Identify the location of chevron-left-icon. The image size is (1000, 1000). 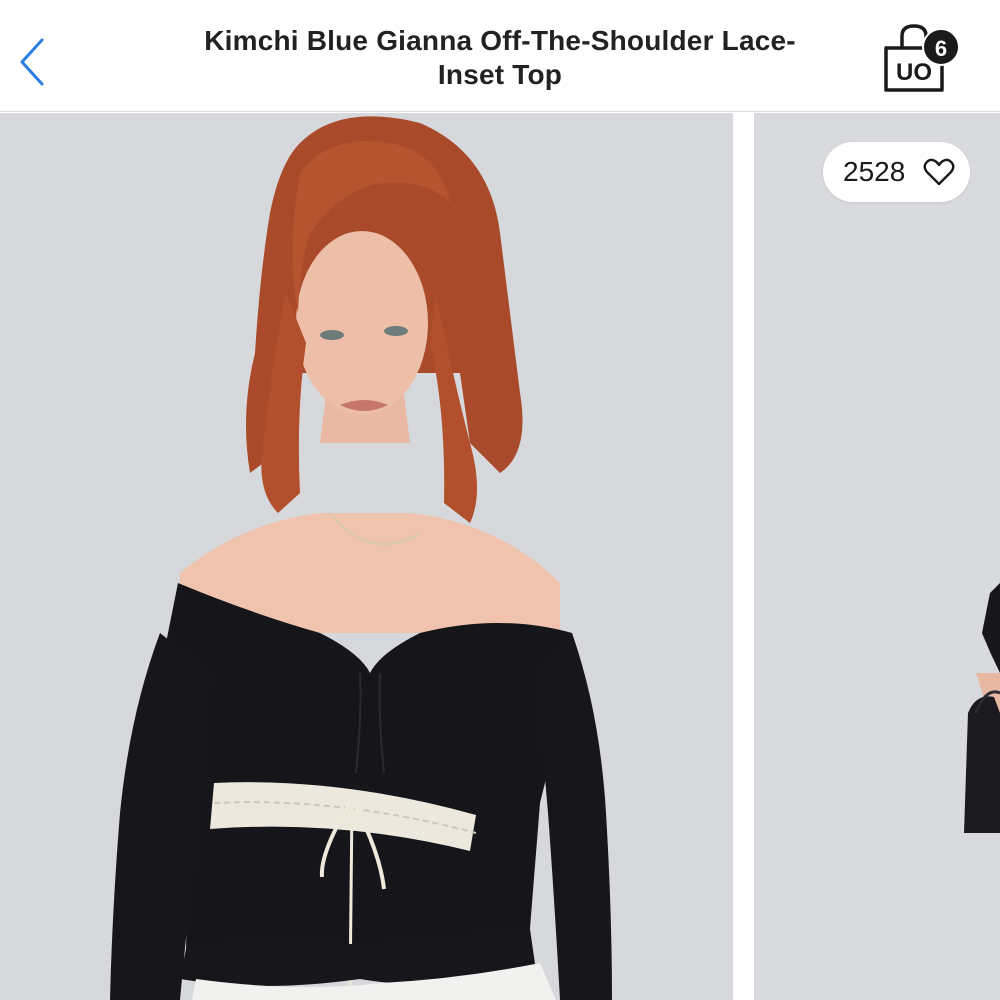
(32, 62).